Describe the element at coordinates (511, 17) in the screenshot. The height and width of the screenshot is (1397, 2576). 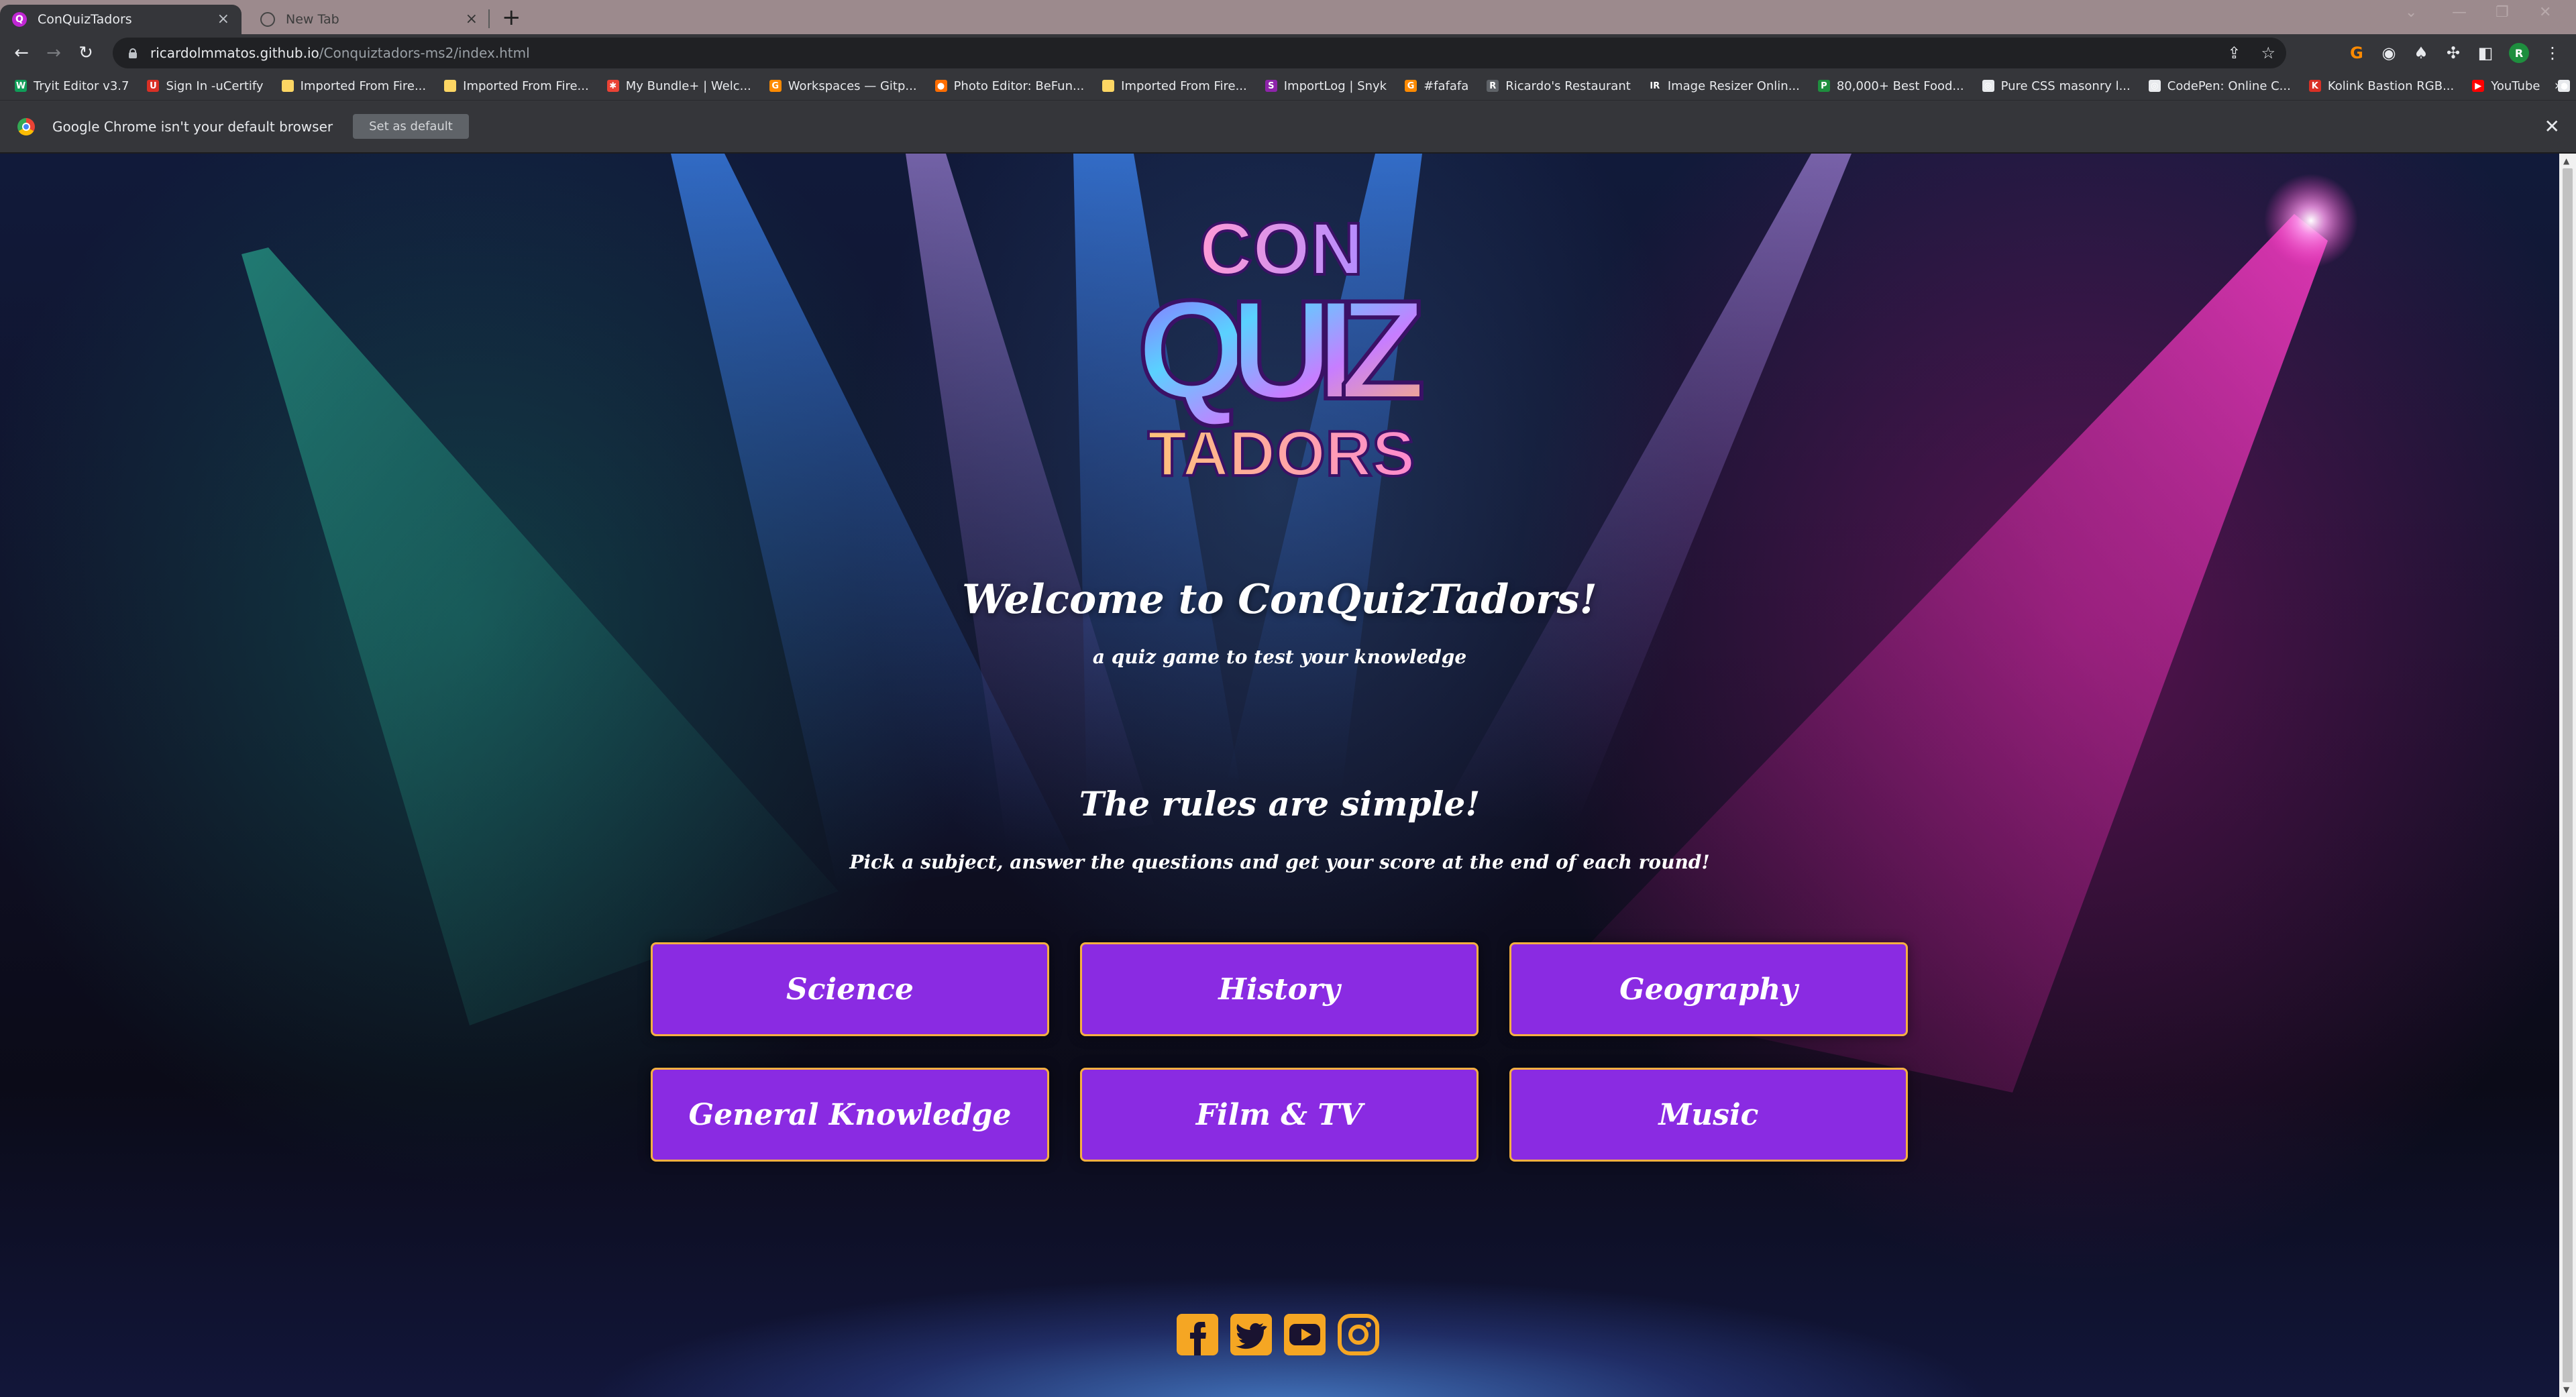
I see `new-tab-button: +` at that location.